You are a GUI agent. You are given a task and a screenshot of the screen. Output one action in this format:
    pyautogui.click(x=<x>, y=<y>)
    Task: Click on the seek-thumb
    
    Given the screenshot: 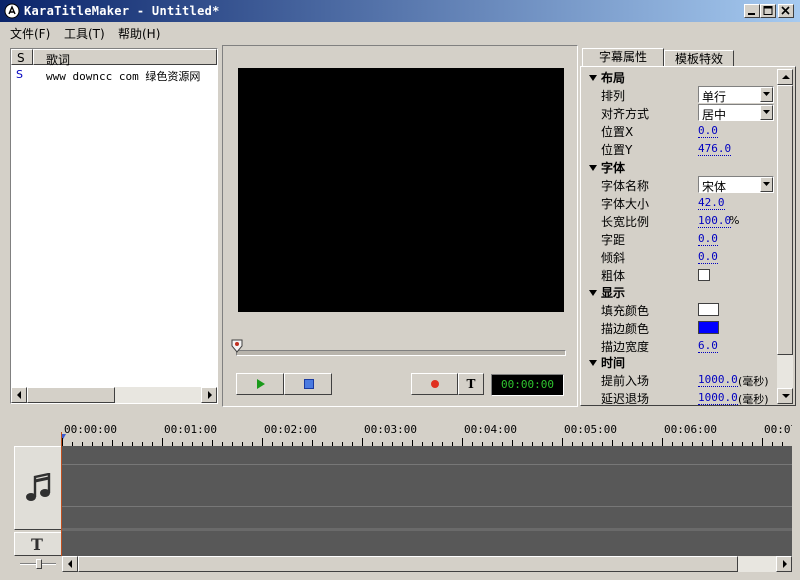 What is the action you would take?
    pyautogui.click(x=237, y=346)
    